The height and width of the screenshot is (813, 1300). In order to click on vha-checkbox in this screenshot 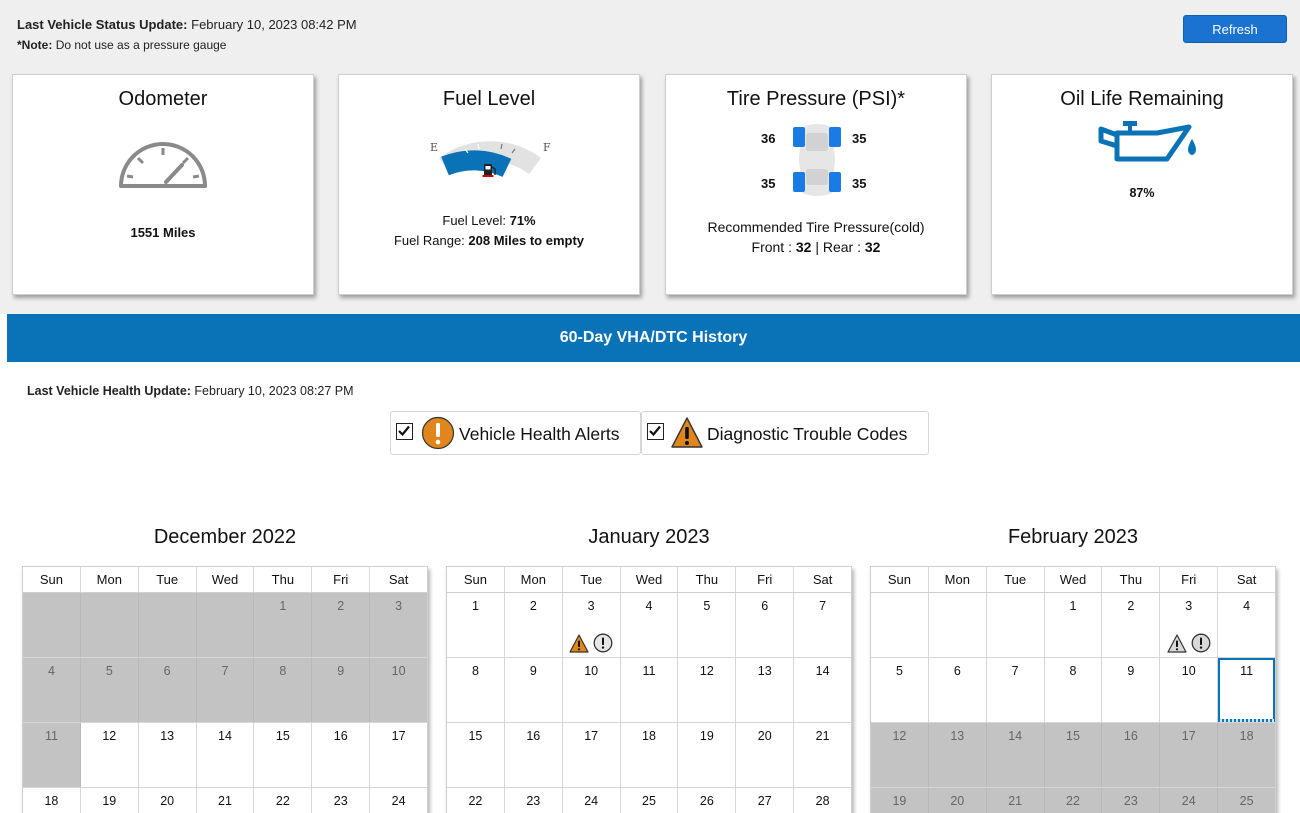, I will do `click(404, 431)`.